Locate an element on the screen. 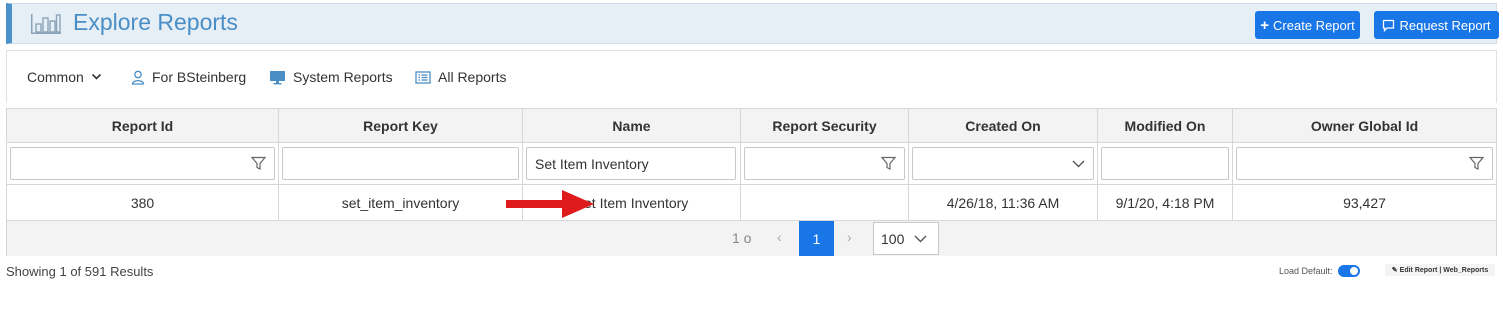 This screenshot has width=1503, height=331. name-filter-value: Set Item Inventory is located at coordinates (592, 163).